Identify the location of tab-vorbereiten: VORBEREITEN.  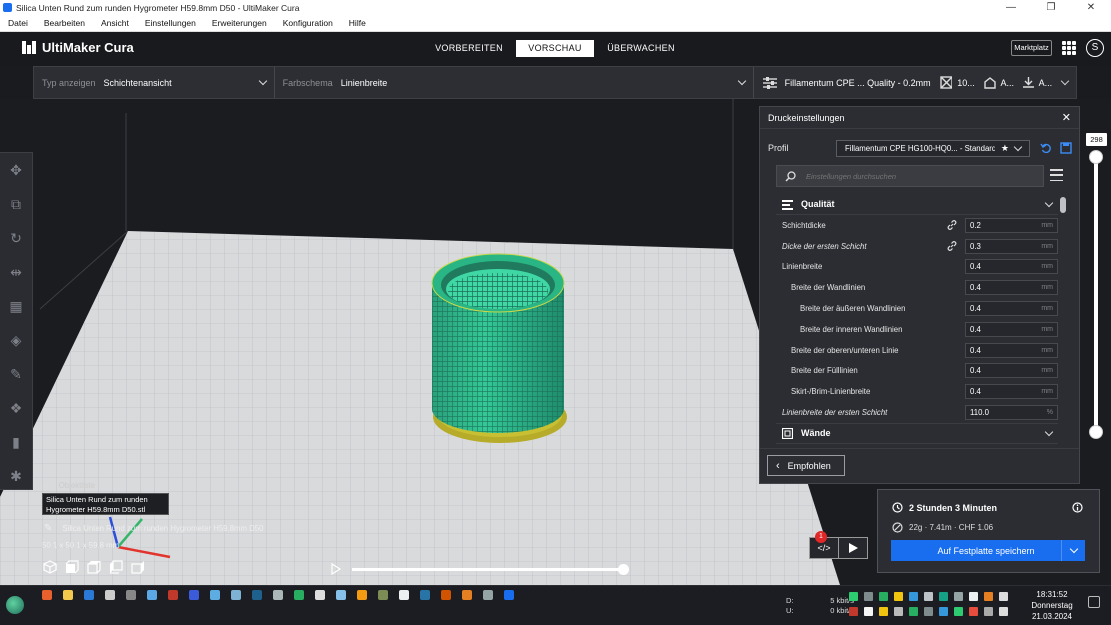
(469, 48).